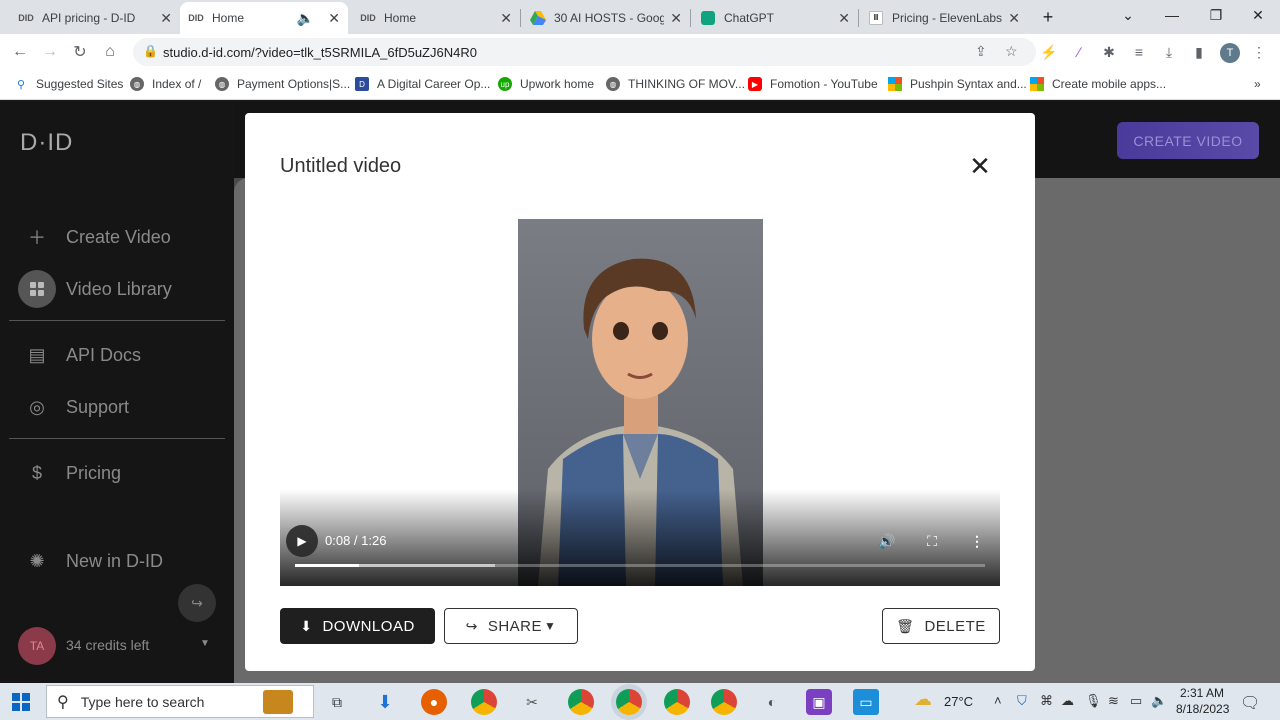  I want to click on back-icon: ←, so click(20, 52).